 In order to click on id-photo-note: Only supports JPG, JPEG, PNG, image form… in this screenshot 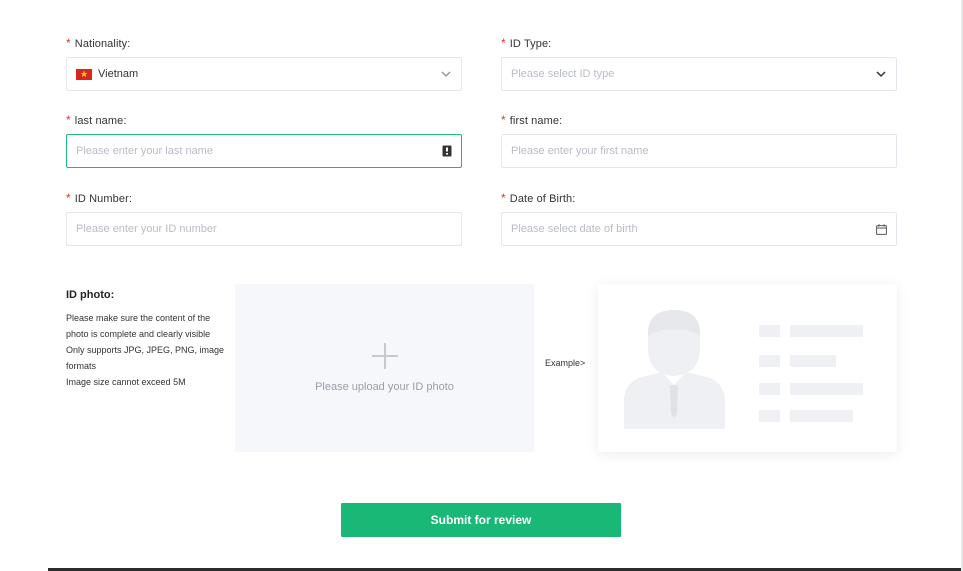, I will do `click(145, 358)`.